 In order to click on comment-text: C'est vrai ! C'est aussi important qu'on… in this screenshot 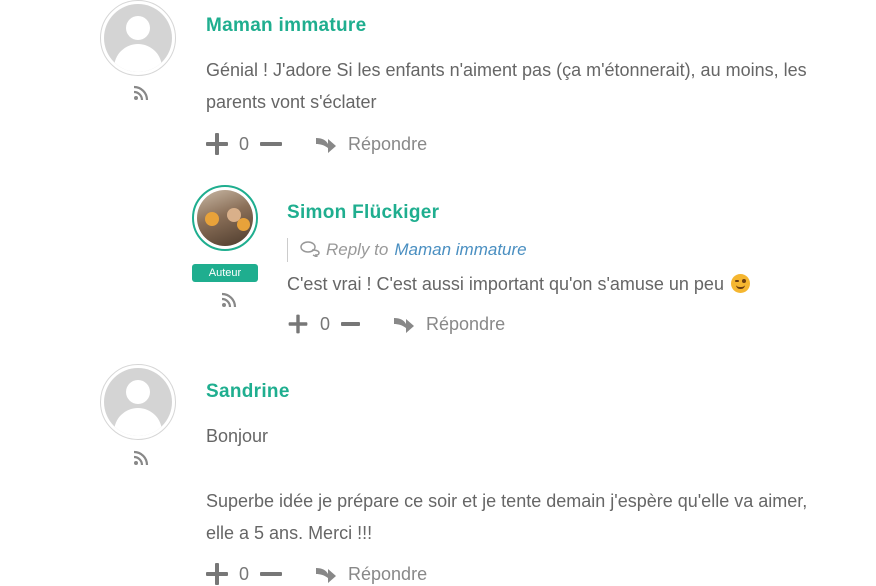, I will do `click(518, 284)`.